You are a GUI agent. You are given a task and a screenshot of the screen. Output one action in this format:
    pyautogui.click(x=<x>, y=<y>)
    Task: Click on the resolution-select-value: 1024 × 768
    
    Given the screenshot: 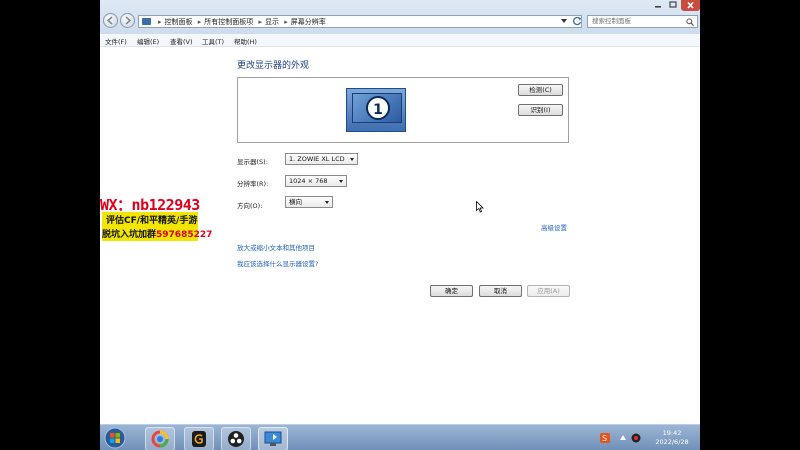 What is the action you would take?
    pyautogui.click(x=308, y=181)
    